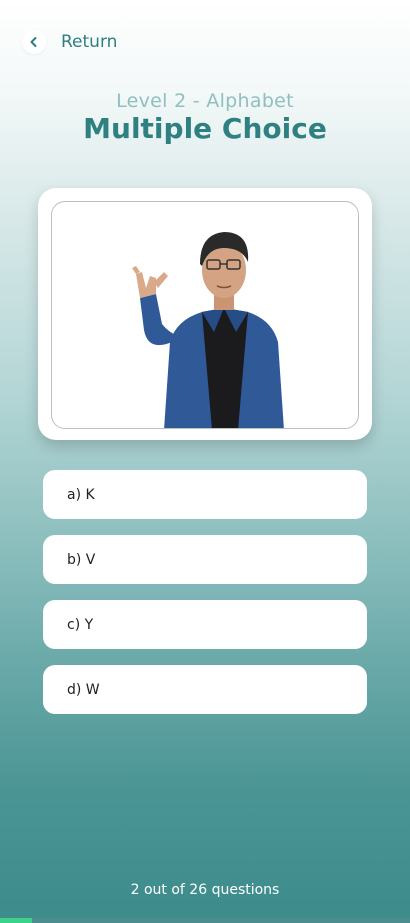 The height and width of the screenshot is (923, 410). I want to click on level-subtitle: Level 2 - Alphabet, so click(205, 101).